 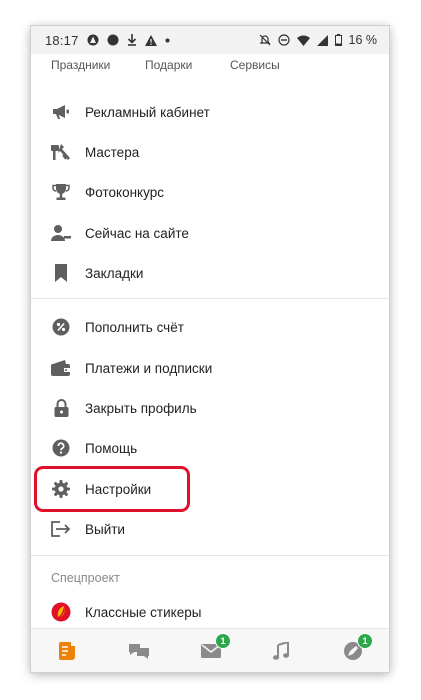 I want to click on nav-chats, so click(x=139, y=651).